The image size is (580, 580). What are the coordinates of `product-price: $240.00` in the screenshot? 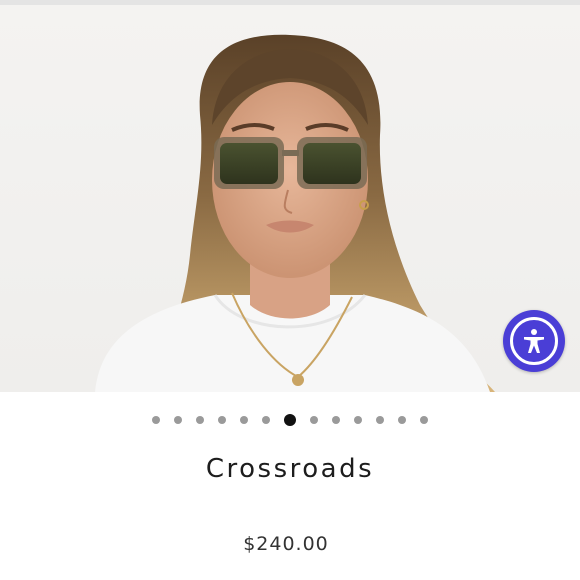 It's located at (286, 544).